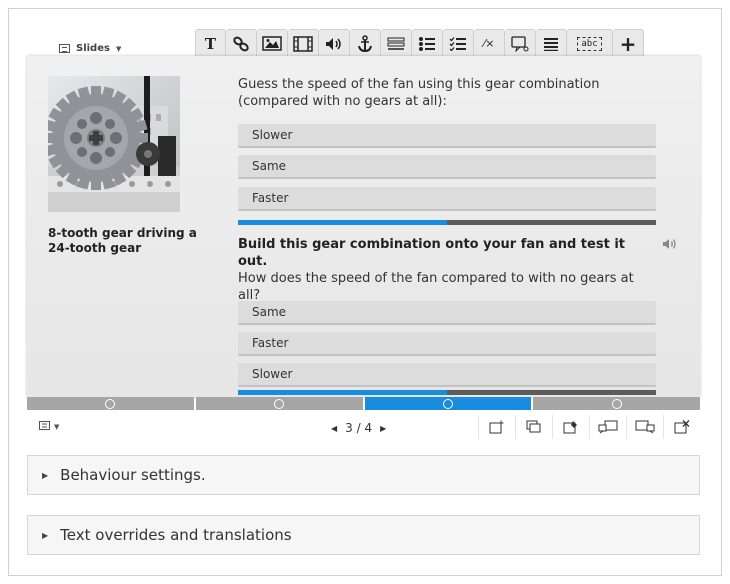  Describe the element at coordinates (551, 43) in the screenshot. I see `list-tool-icon` at that location.